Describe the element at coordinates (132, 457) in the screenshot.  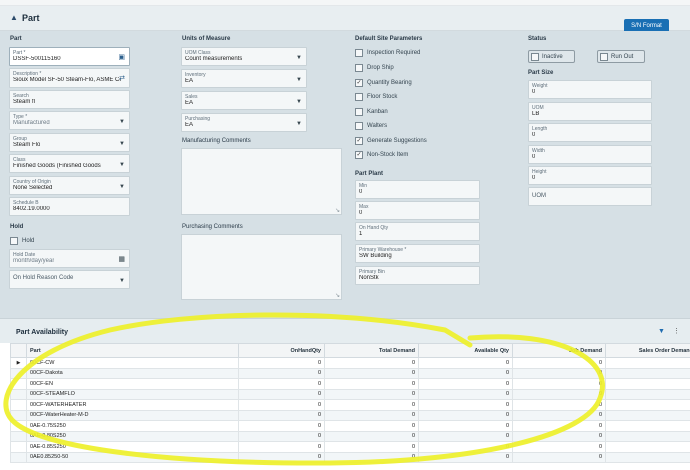
I see `cell-part: 0AE0.85250-50` at that location.